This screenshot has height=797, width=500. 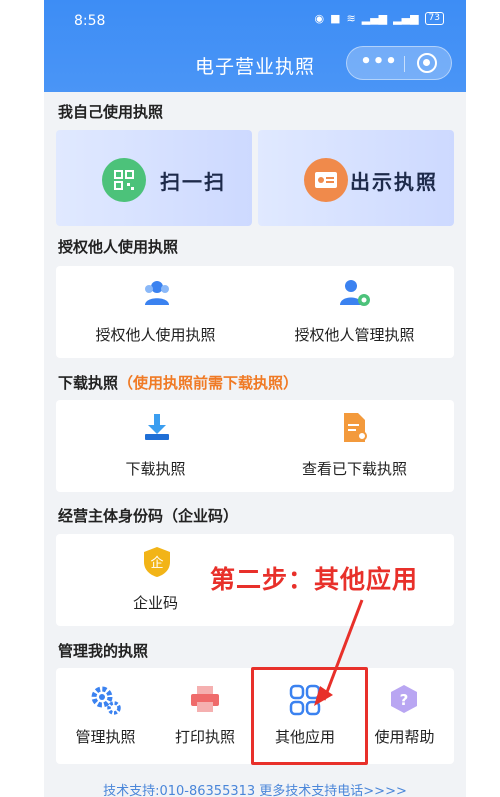 What do you see at coordinates (319, 18) in the screenshot?
I see `eye-icon: ◉` at bounding box center [319, 18].